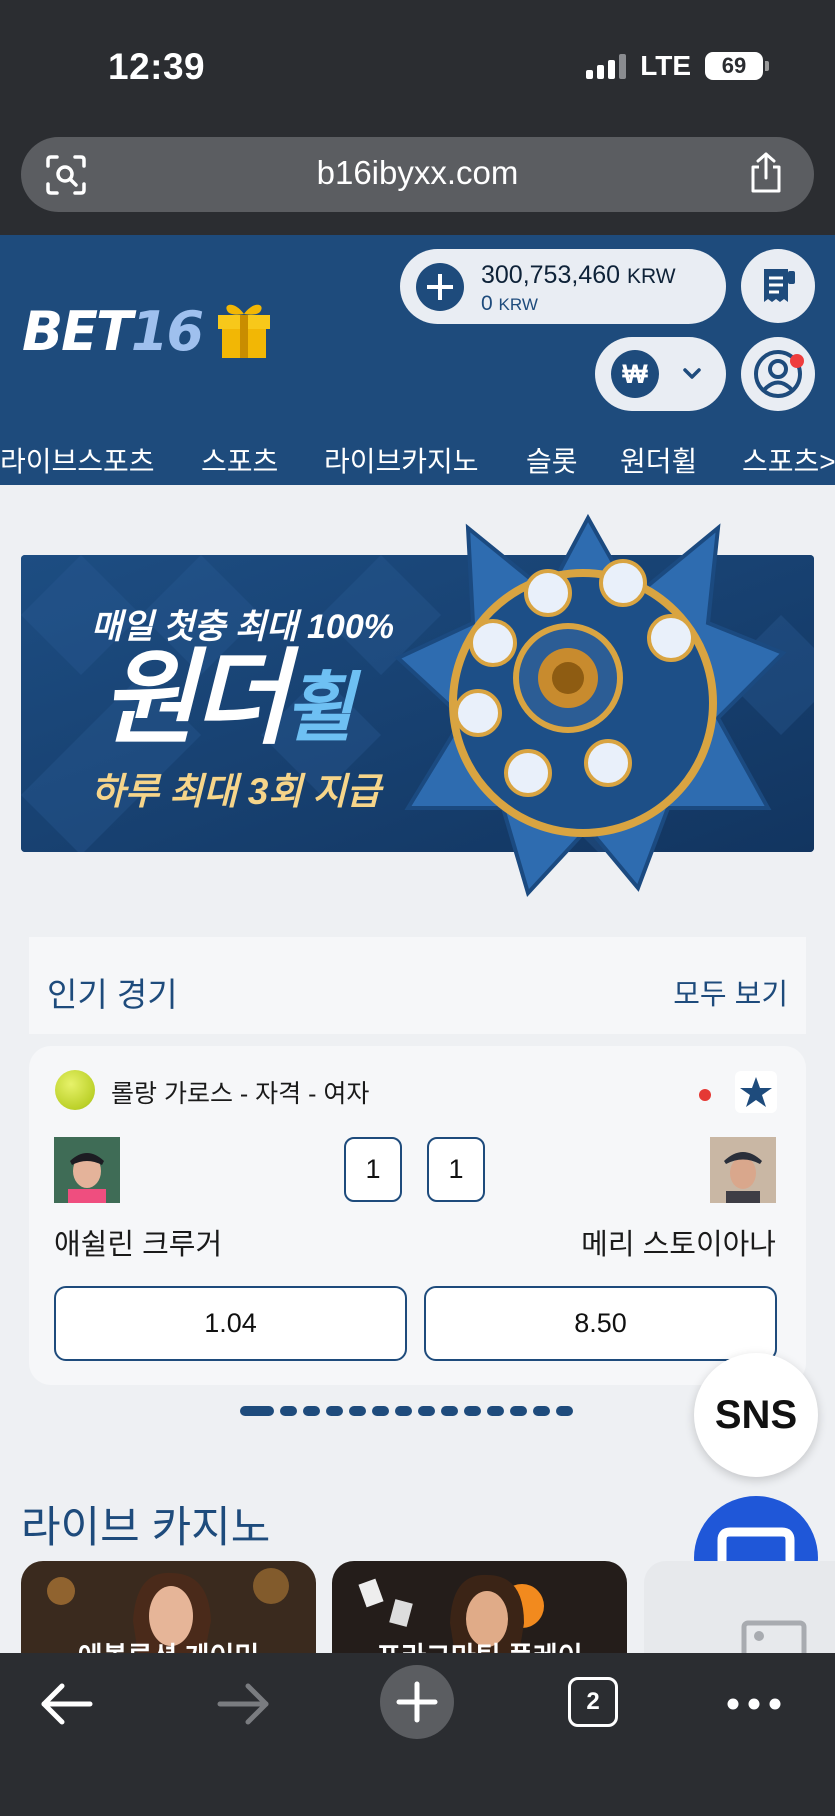 The width and height of the screenshot is (835, 1816). I want to click on forward-icon, so click(243, 1704).